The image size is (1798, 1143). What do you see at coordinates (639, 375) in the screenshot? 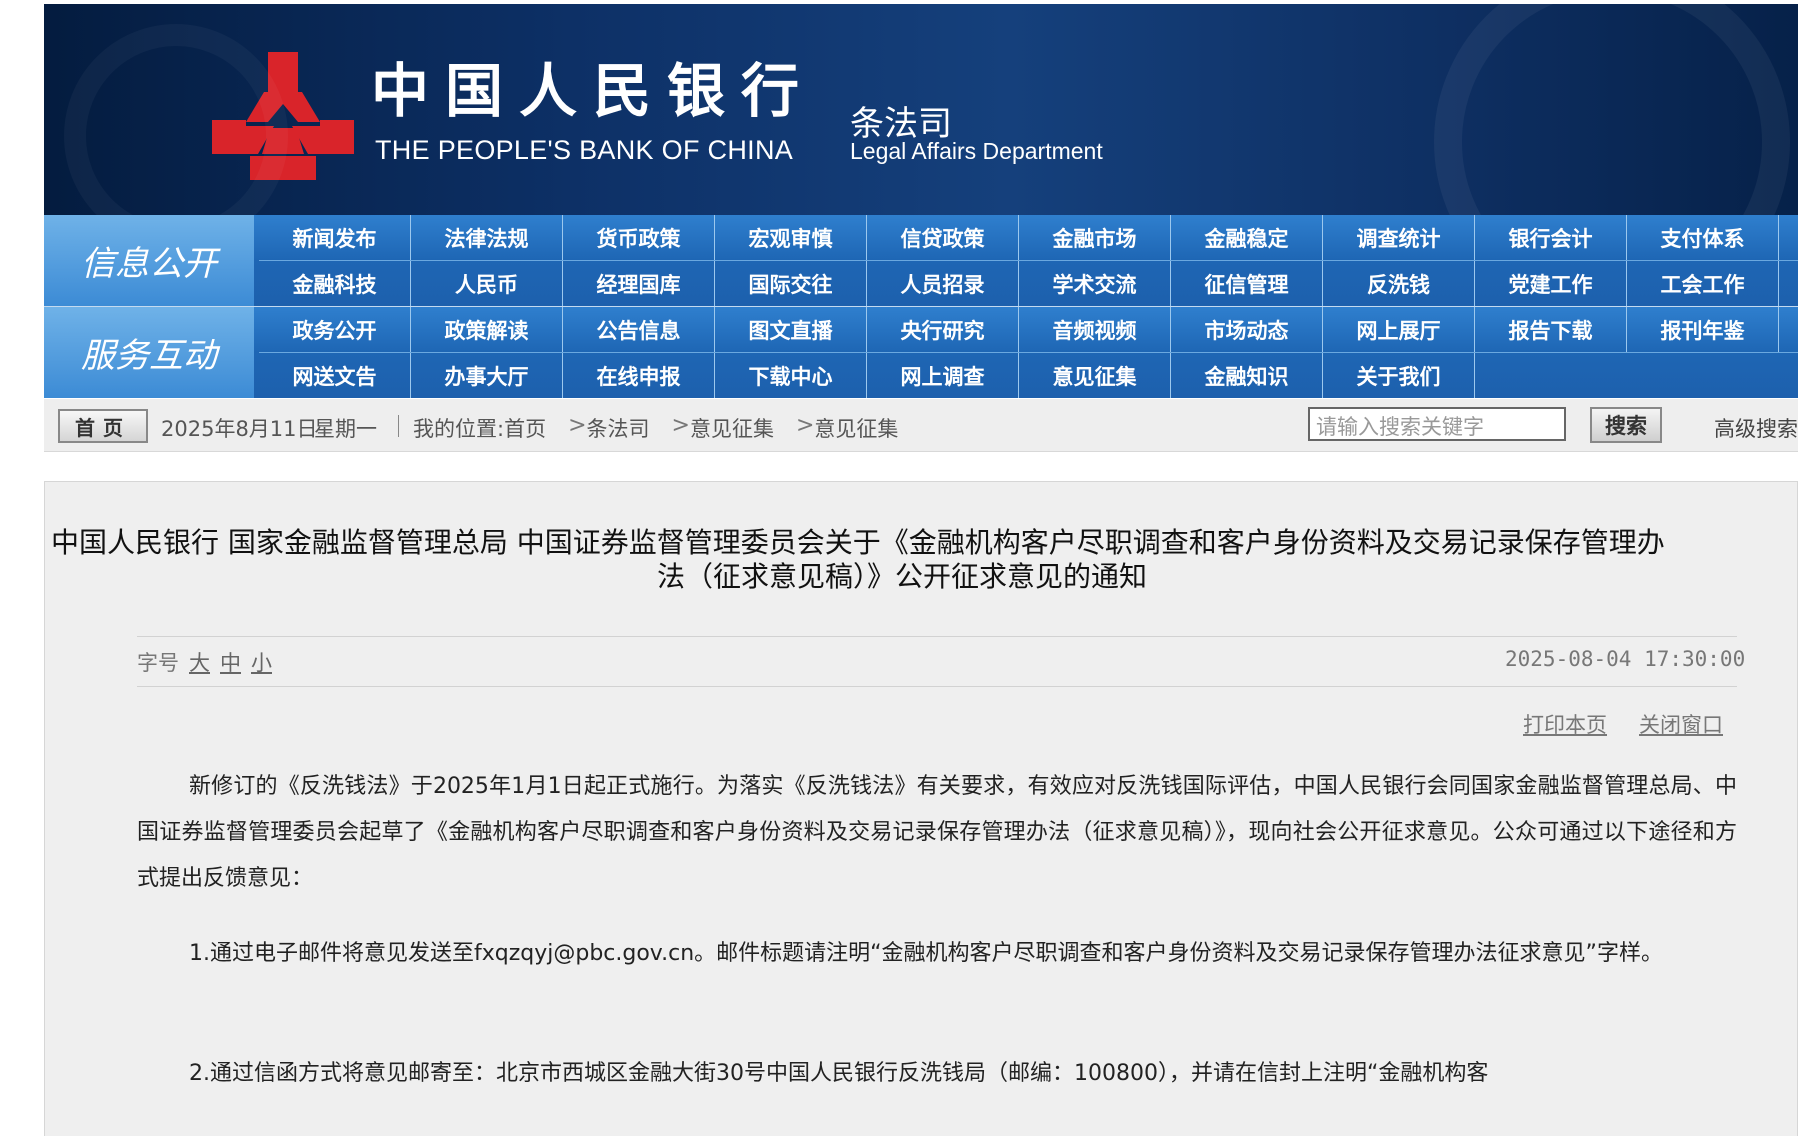
I see `nav-item: 在线申报` at bounding box center [639, 375].